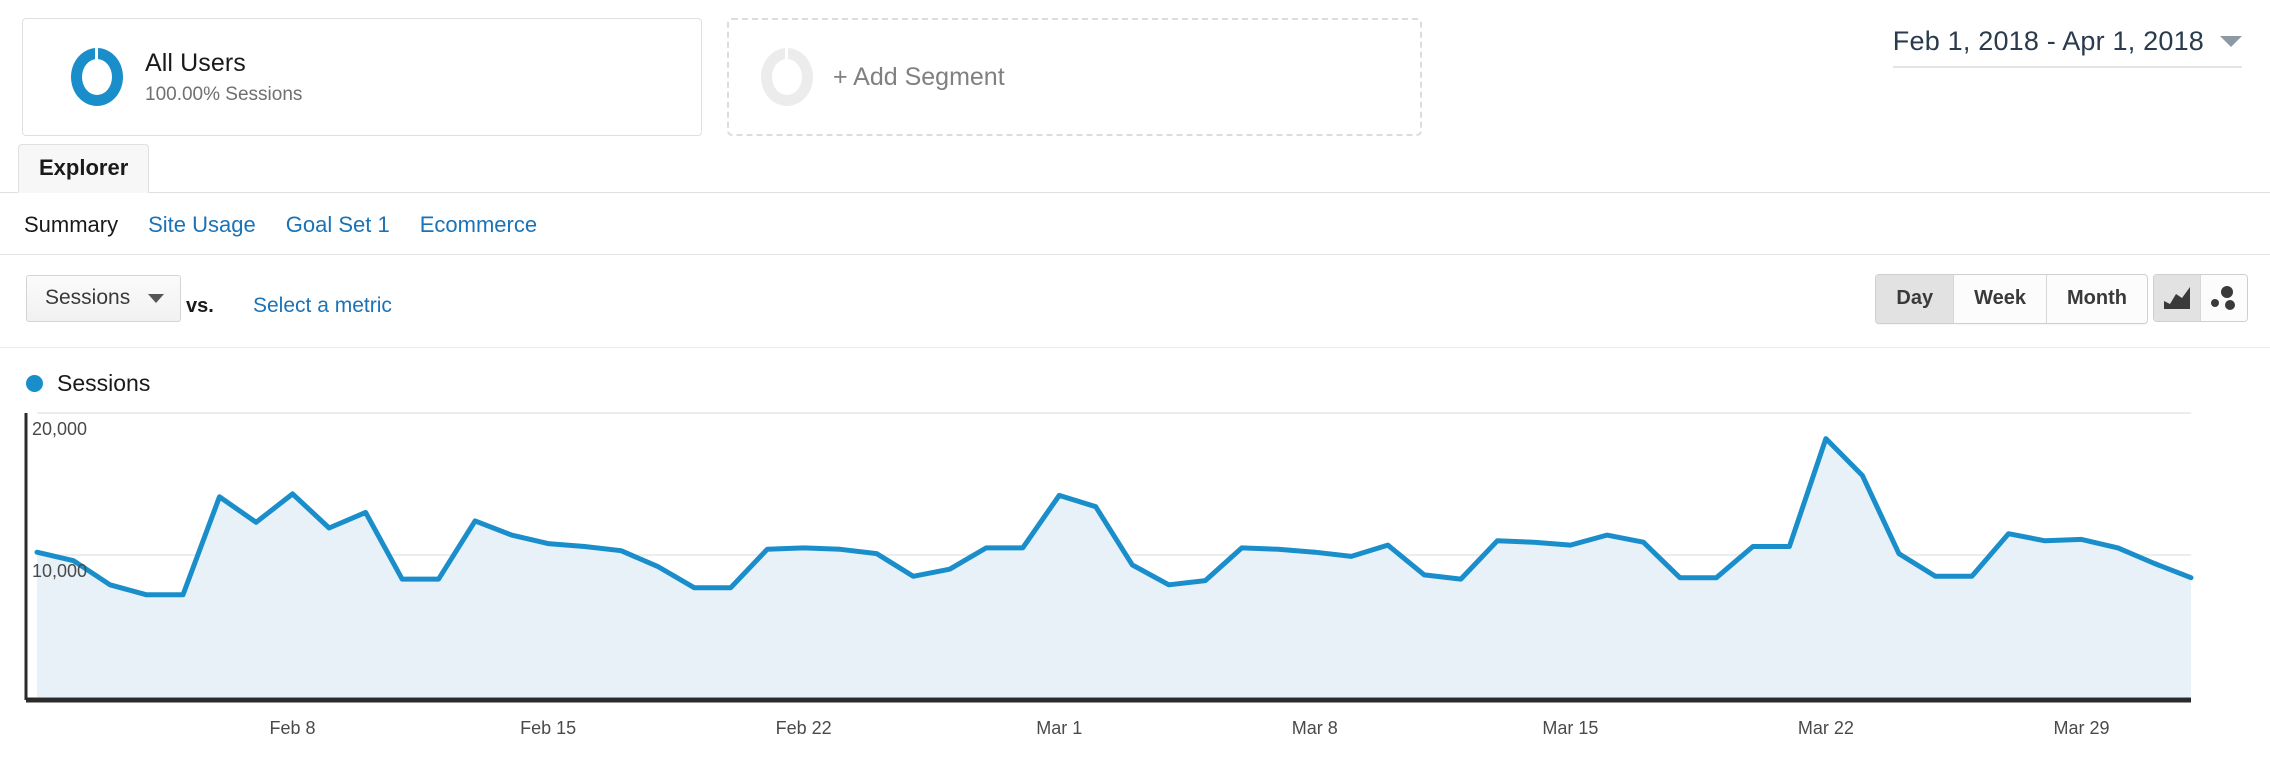 Image resolution: width=2270 pixels, height=766 pixels. Describe the element at coordinates (97, 77) in the screenshot. I see `donut-icon` at that location.